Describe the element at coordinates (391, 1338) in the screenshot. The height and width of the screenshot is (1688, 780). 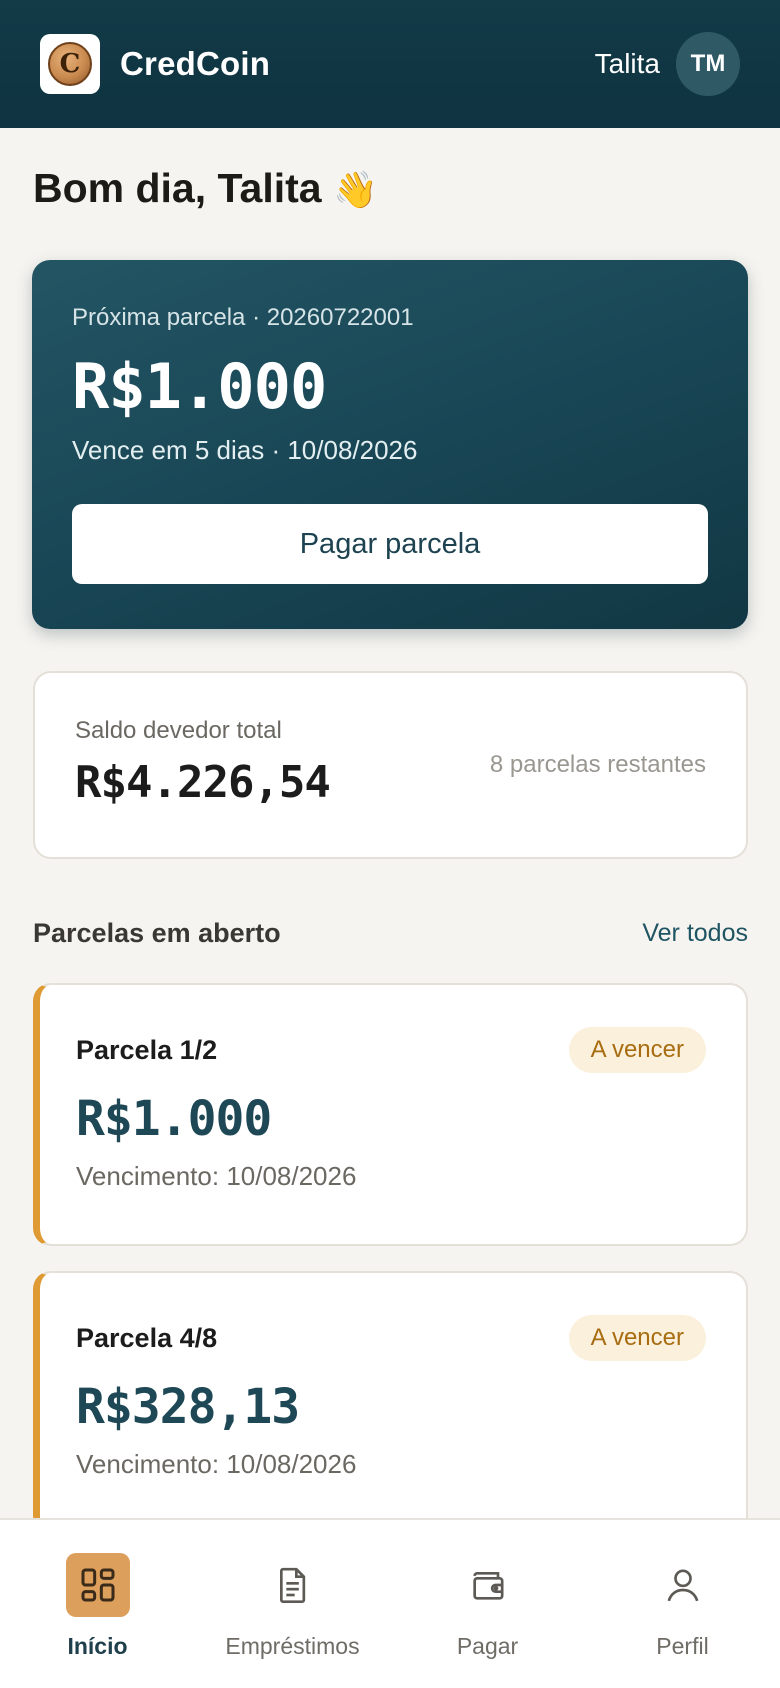
I see `installment-card-header: Parcela 4/8 A vencer` at that location.